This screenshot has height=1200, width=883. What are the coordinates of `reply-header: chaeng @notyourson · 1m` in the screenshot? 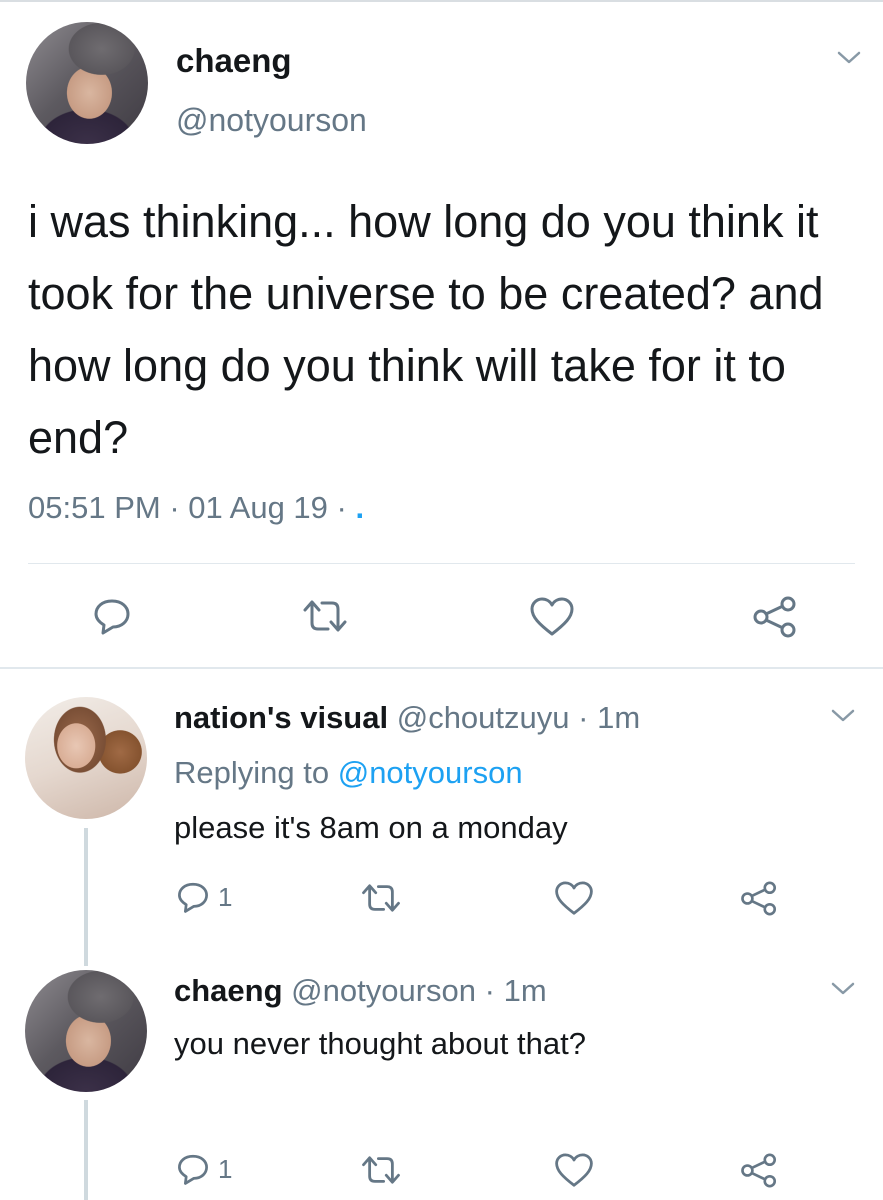 It's located at (360, 991).